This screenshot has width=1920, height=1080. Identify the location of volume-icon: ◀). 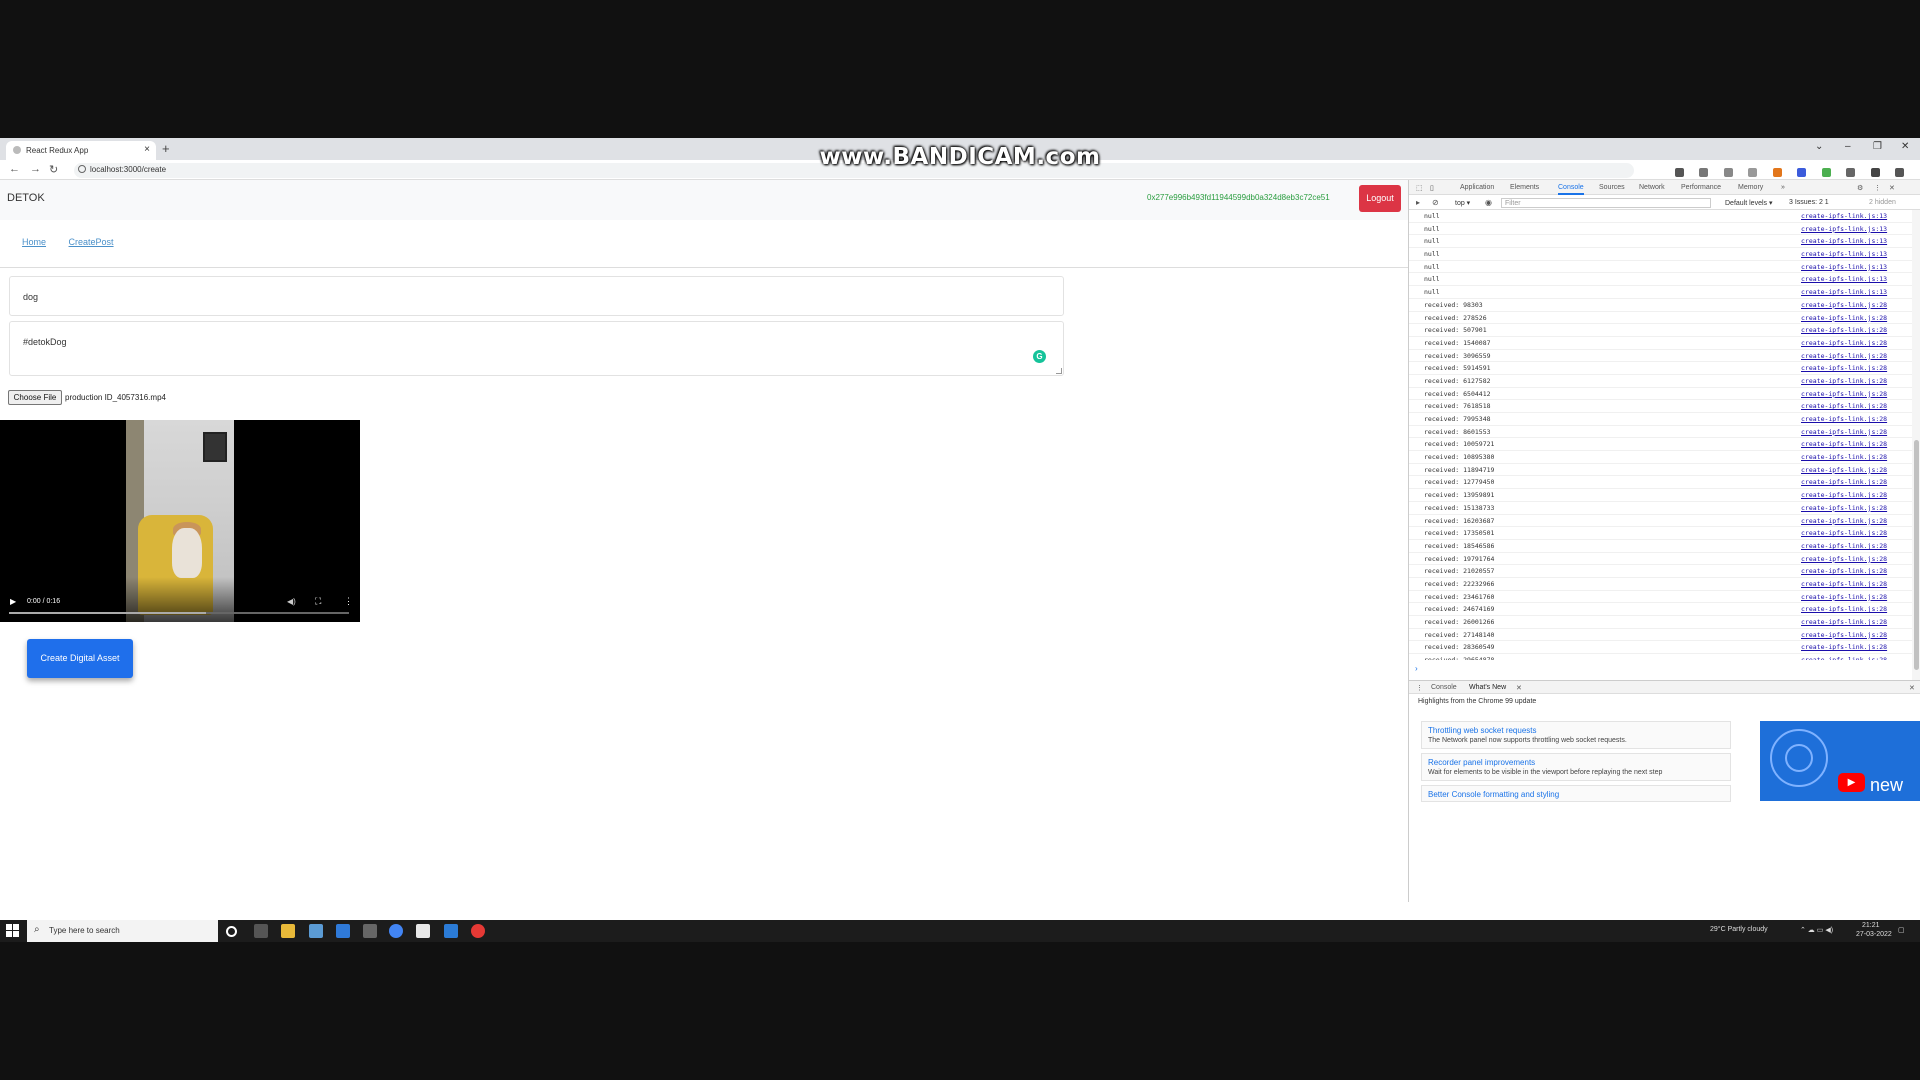
(291, 601).